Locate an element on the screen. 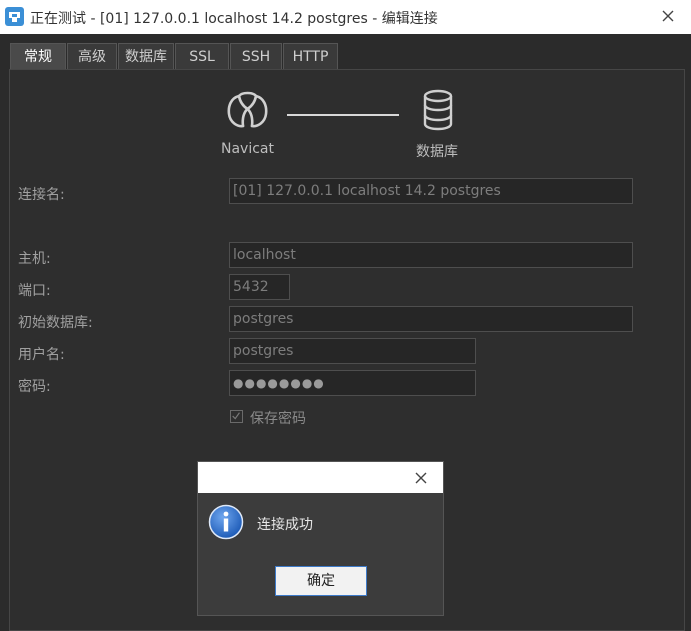 The height and width of the screenshot is (631, 691). port-field: 5432 is located at coordinates (259, 287).